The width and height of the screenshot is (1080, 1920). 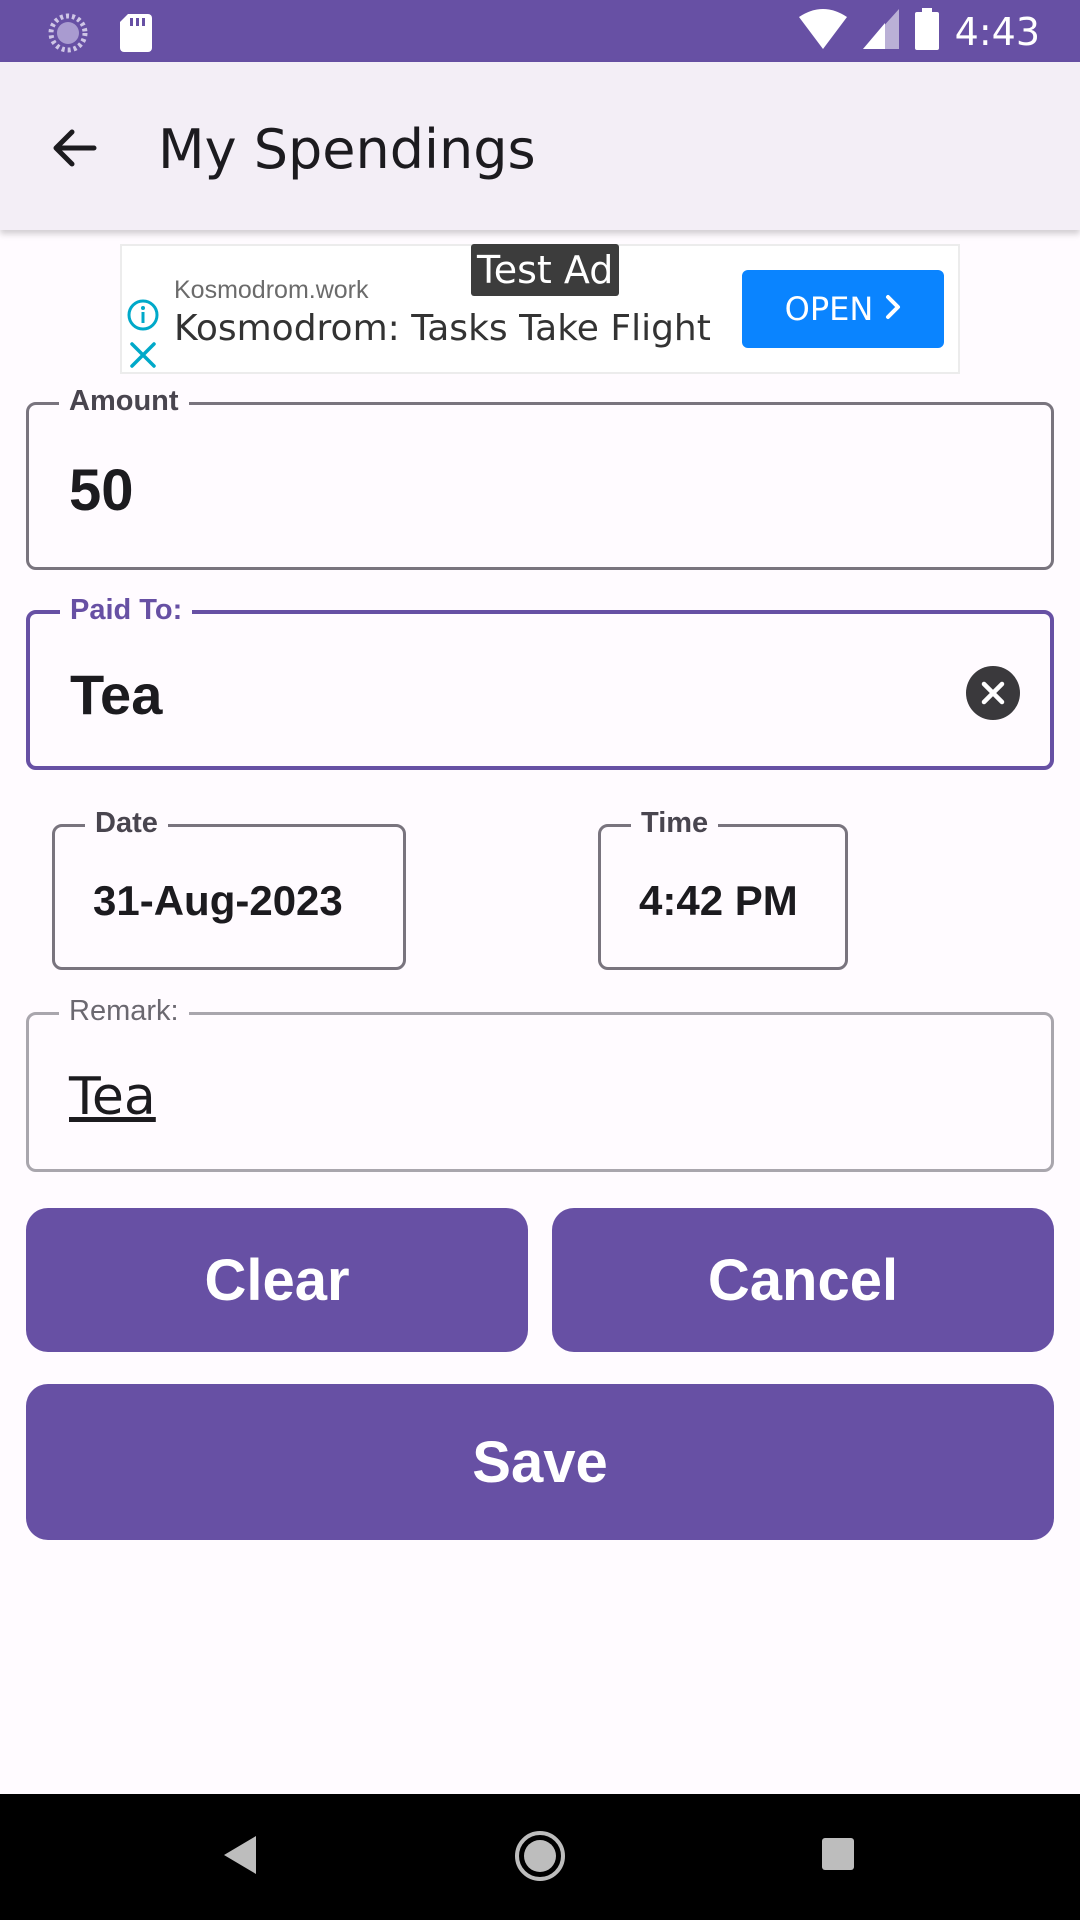 I want to click on ad-open-button: OPEN, so click(x=843, y=309).